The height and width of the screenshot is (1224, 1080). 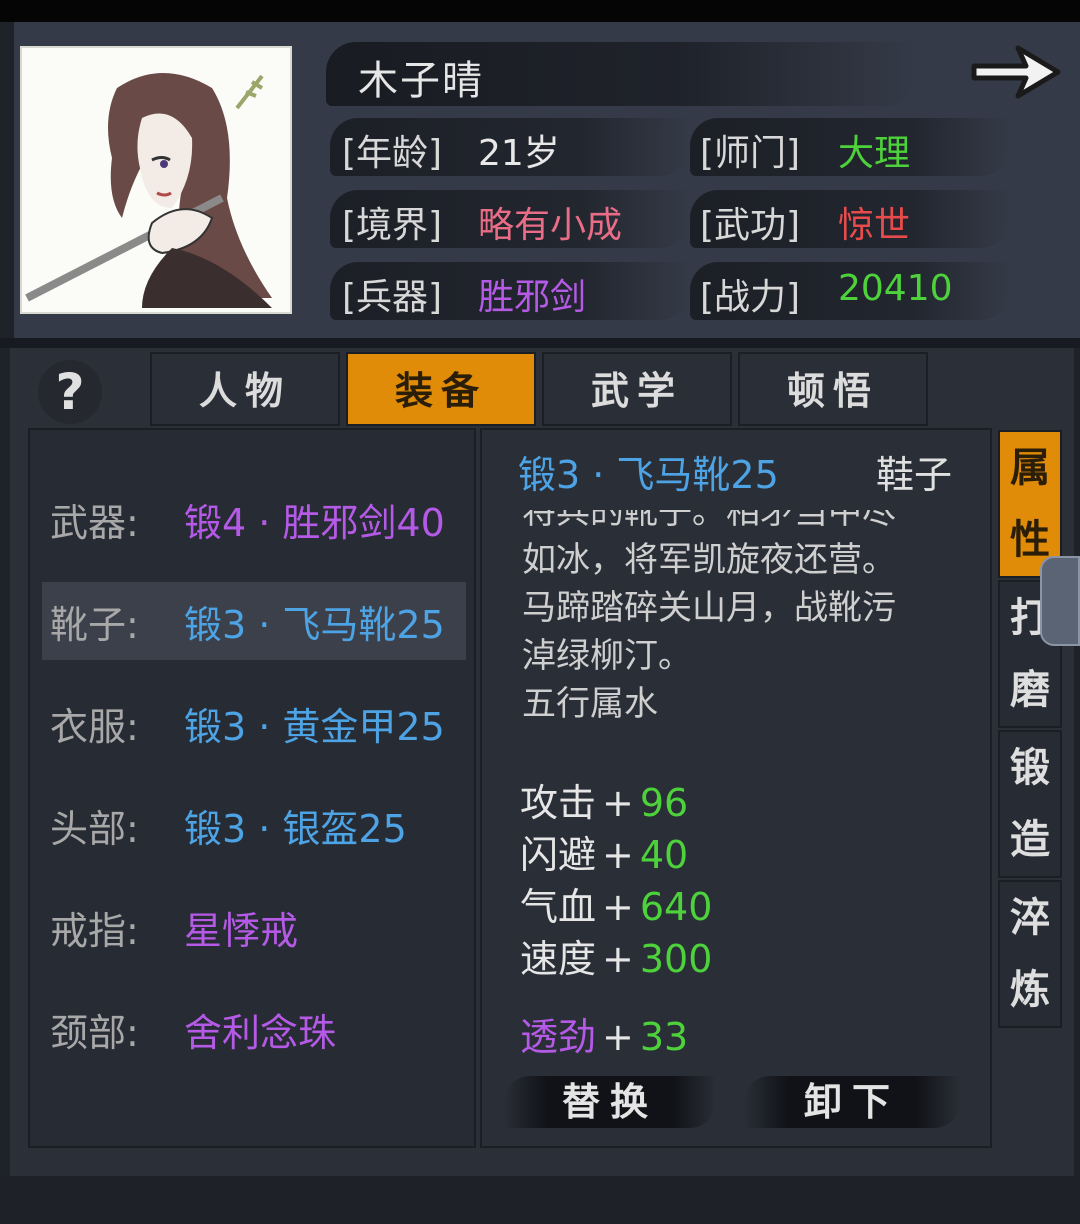 What do you see at coordinates (664, 855) in the screenshot?
I see `stat-value: 40` at bounding box center [664, 855].